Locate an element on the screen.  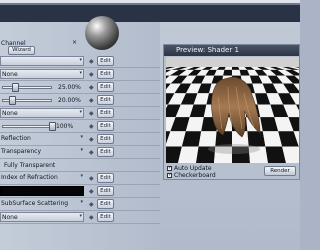
value-field: ▾ is located at coordinates (42, 61).